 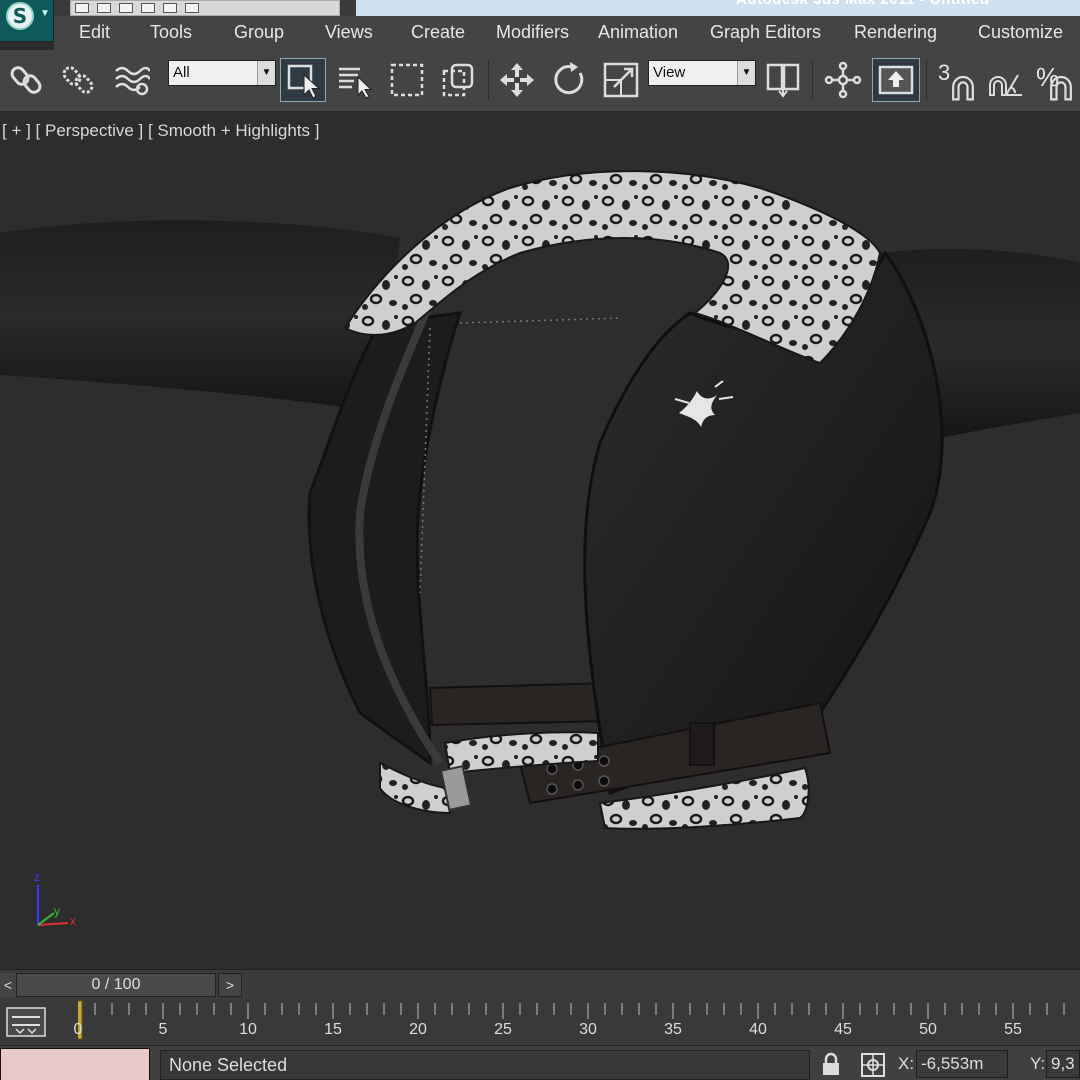 What do you see at coordinates (1013, 1029) in the screenshot?
I see `frame-tick-label: 55` at bounding box center [1013, 1029].